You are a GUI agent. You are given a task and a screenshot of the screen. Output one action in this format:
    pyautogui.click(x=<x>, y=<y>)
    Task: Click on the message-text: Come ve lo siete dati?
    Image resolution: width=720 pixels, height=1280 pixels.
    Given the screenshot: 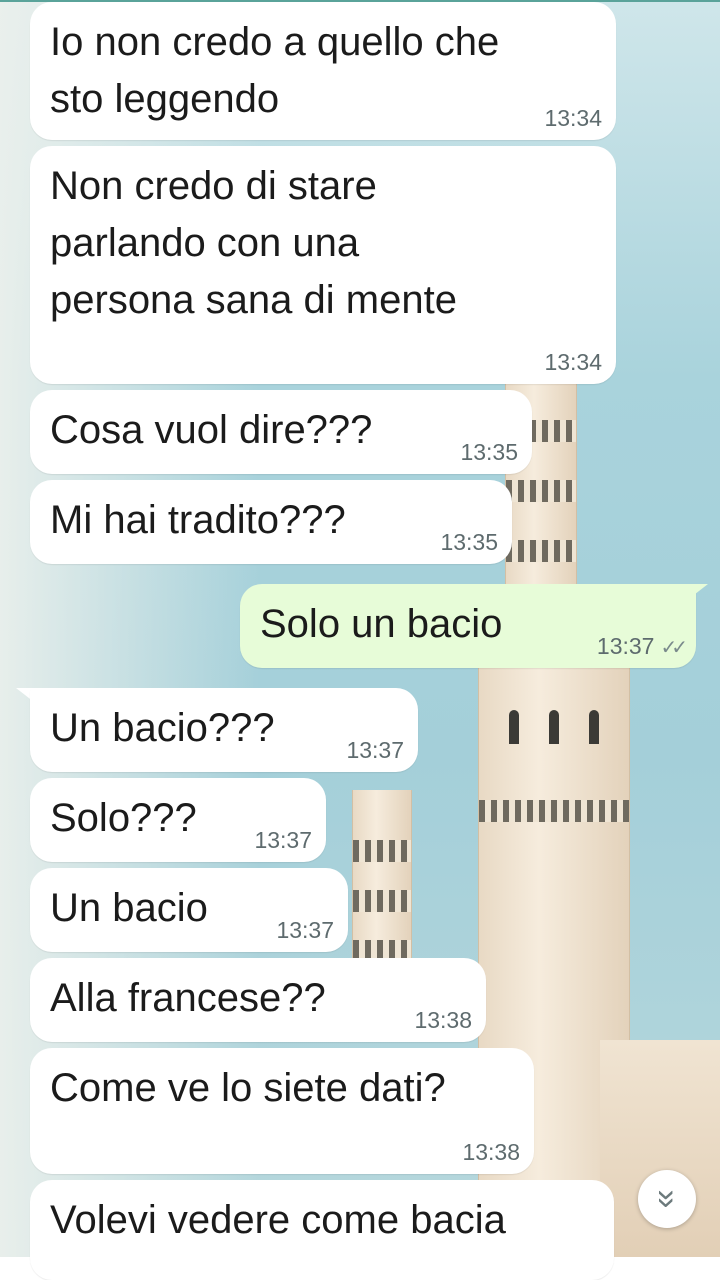 What is the action you would take?
    pyautogui.click(x=248, y=1088)
    